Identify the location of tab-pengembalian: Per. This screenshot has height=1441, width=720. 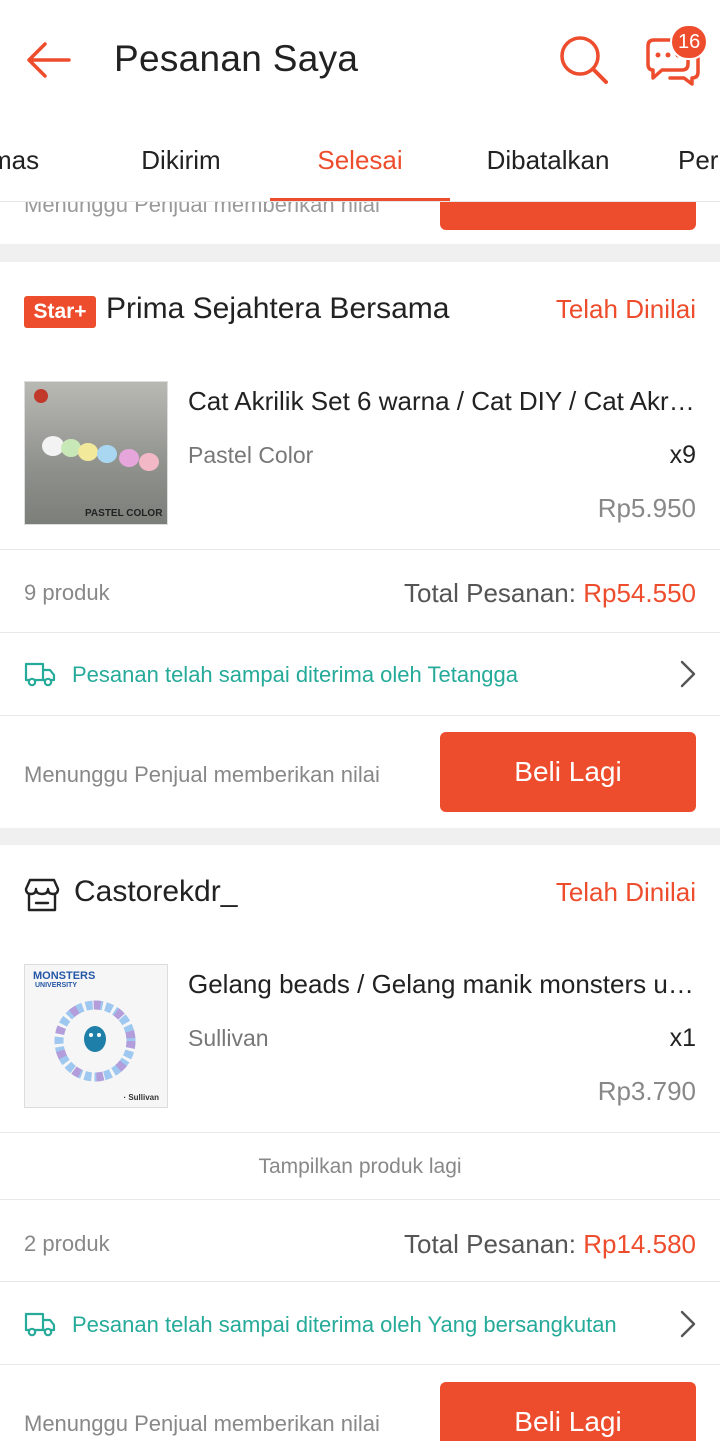
(699, 159).